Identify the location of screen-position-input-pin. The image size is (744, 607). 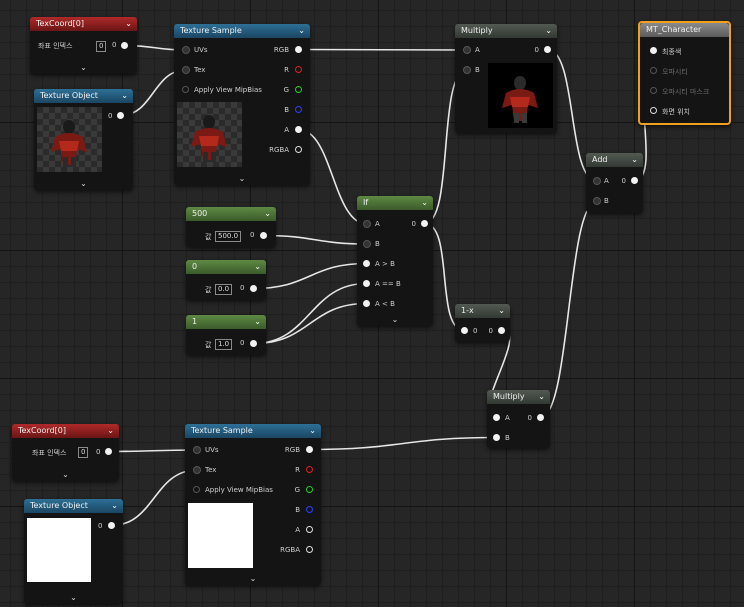
(653, 110).